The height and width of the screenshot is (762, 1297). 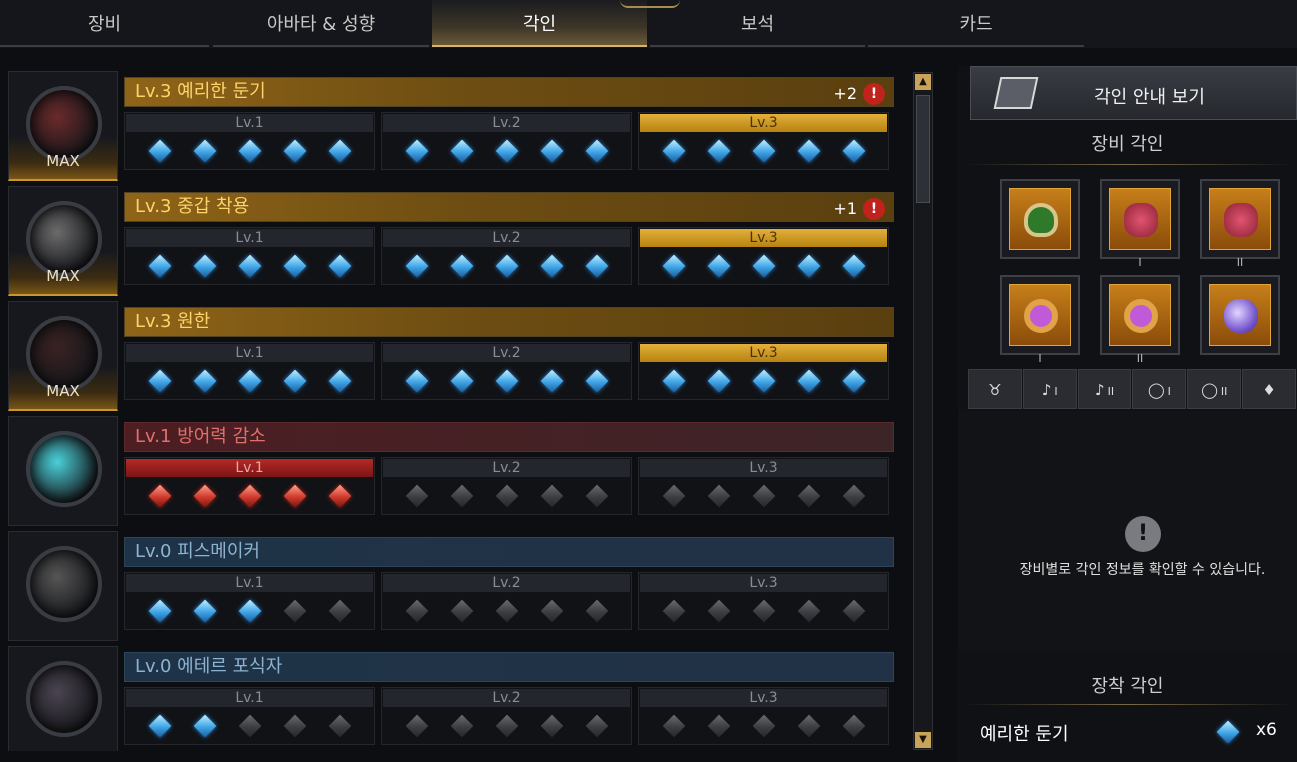 What do you see at coordinates (923, 82) in the screenshot?
I see `scroll-up-icon: ▲` at bounding box center [923, 82].